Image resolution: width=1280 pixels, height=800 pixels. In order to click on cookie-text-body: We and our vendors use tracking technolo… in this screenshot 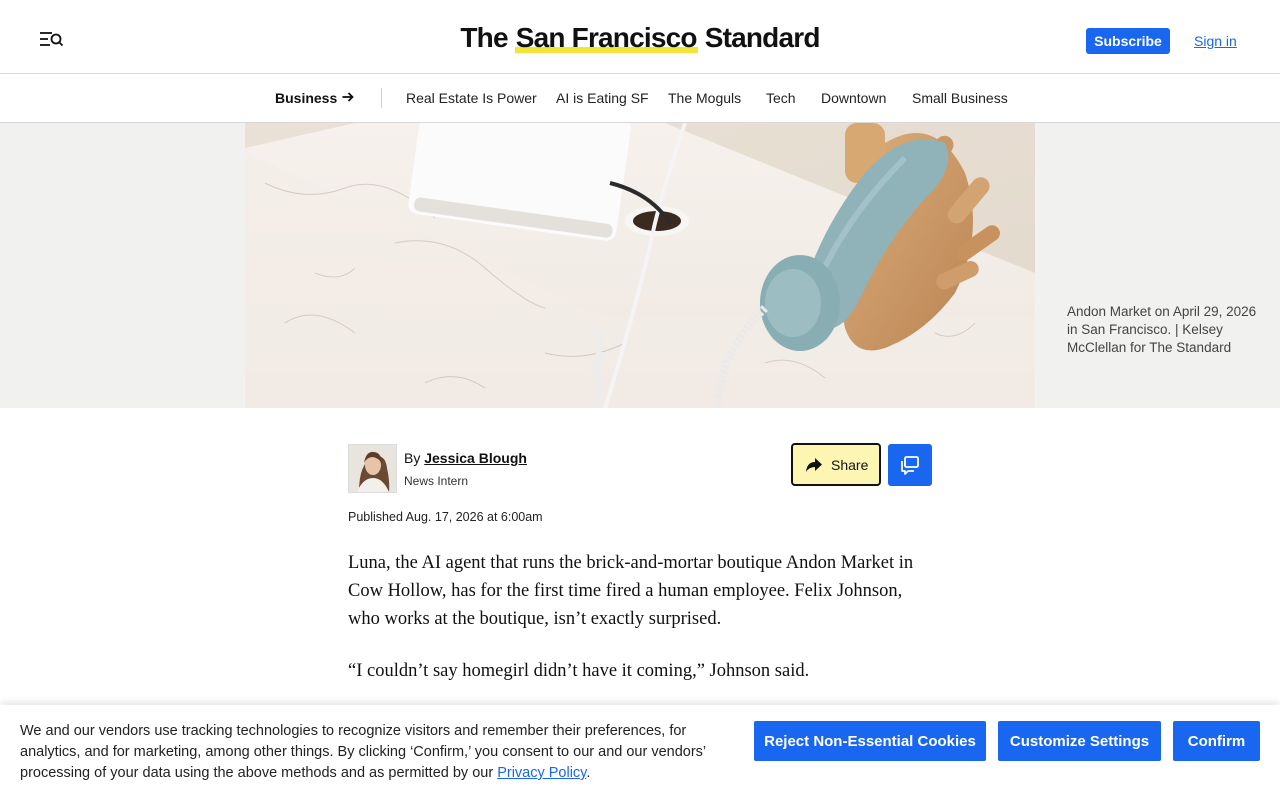, I will do `click(363, 752)`.